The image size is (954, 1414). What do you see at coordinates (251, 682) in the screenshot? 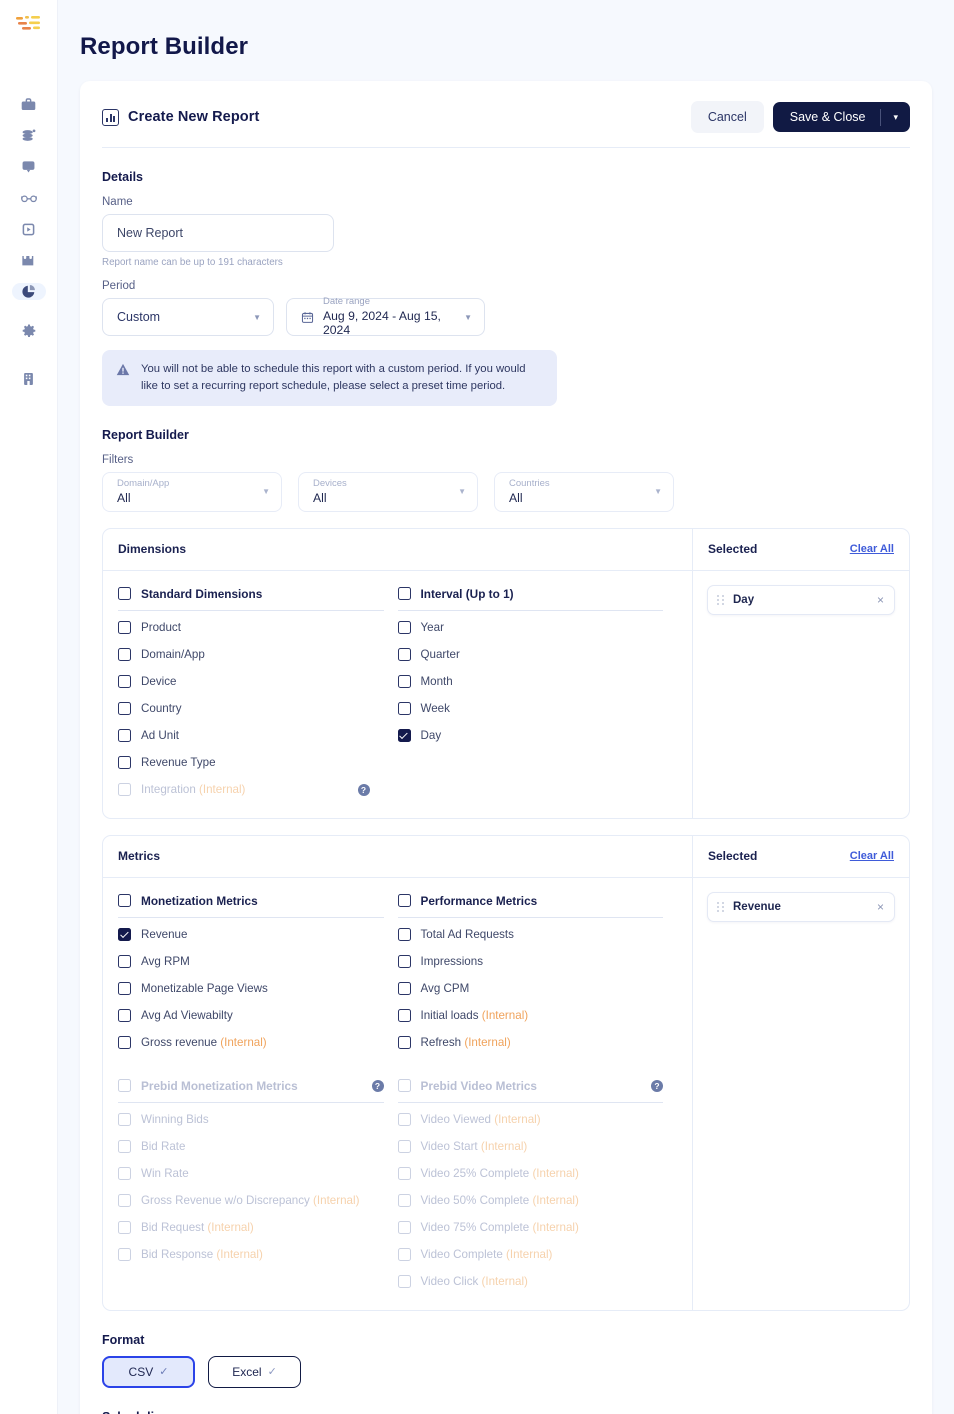
I see `option-row: Device` at bounding box center [251, 682].